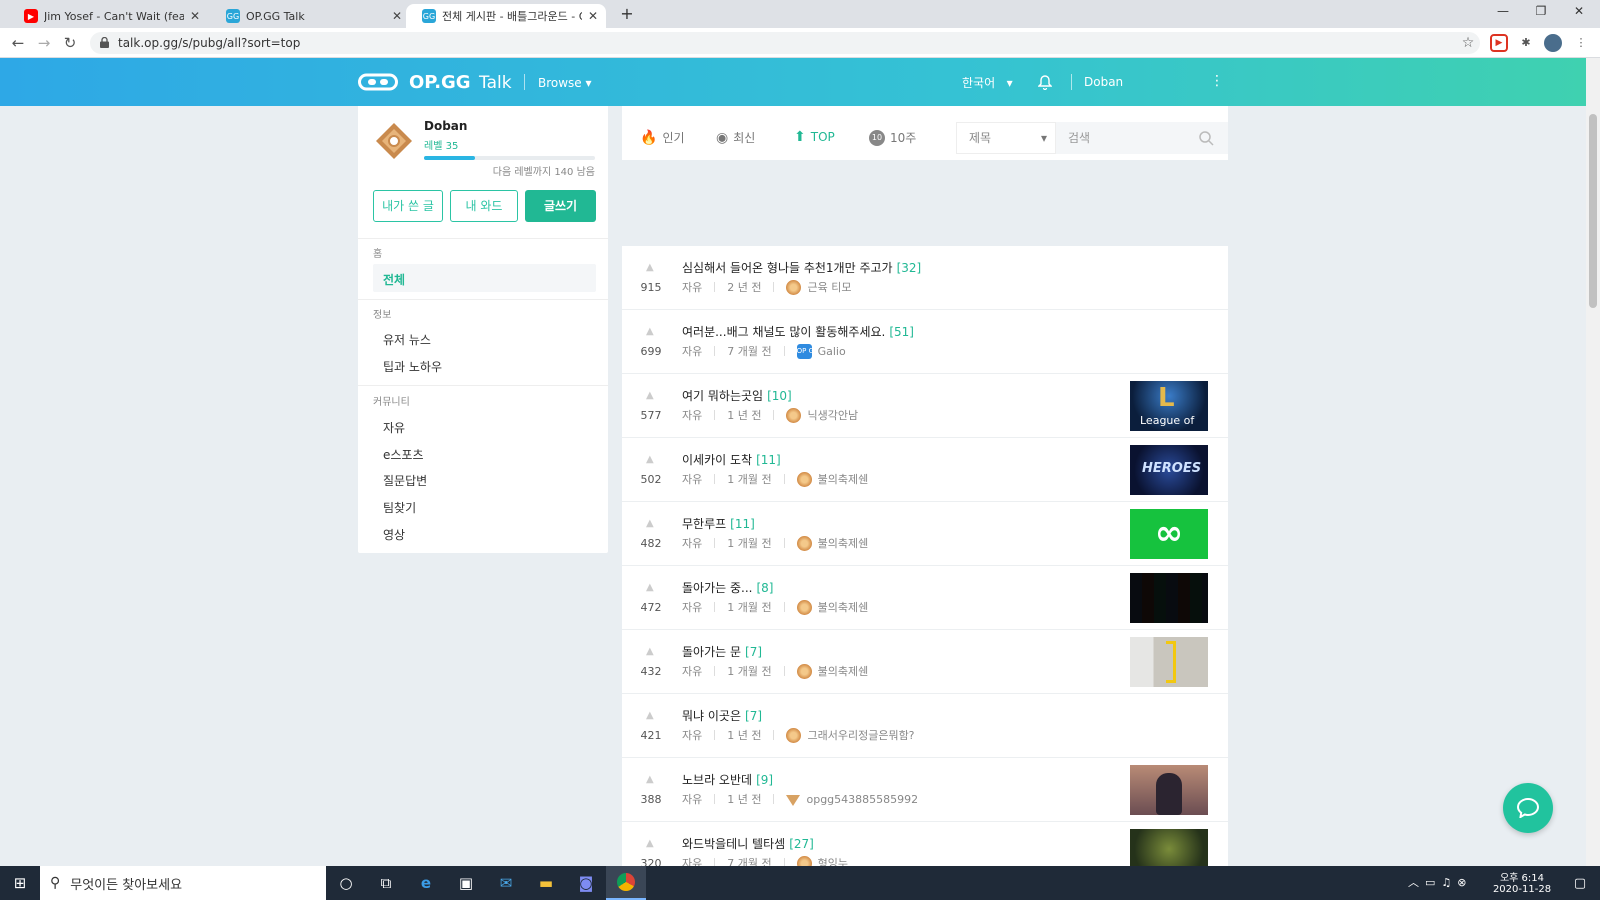  I want to click on header-username: Doban, so click(1103, 82).